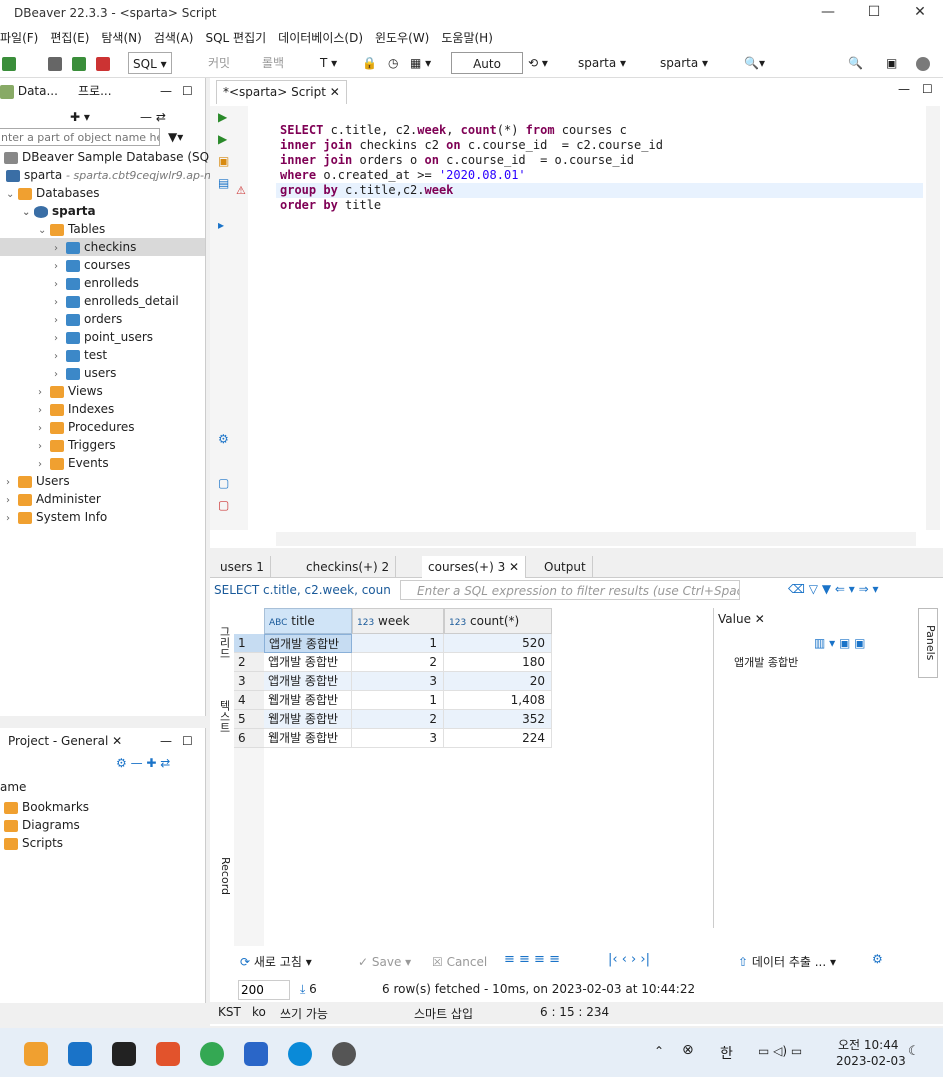 The image size is (943, 1077). What do you see at coordinates (923, 63) in the screenshot?
I see `avatar` at bounding box center [923, 63].